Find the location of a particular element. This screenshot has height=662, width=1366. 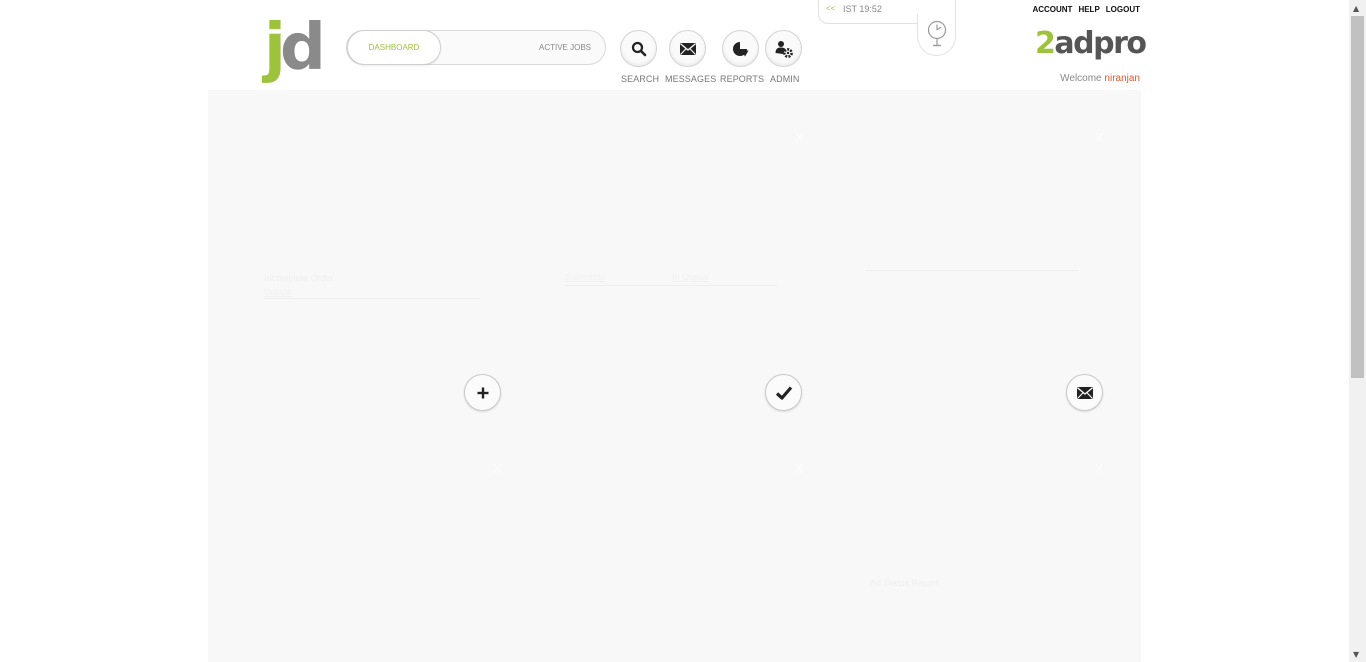

welcome-label: Welcome is located at coordinates (1081, 78).